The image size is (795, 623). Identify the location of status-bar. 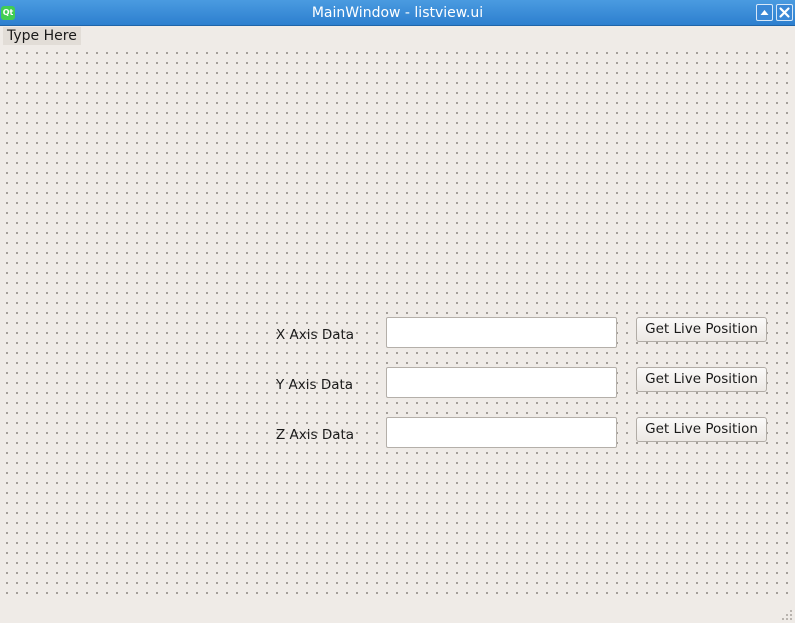
(397, 610).